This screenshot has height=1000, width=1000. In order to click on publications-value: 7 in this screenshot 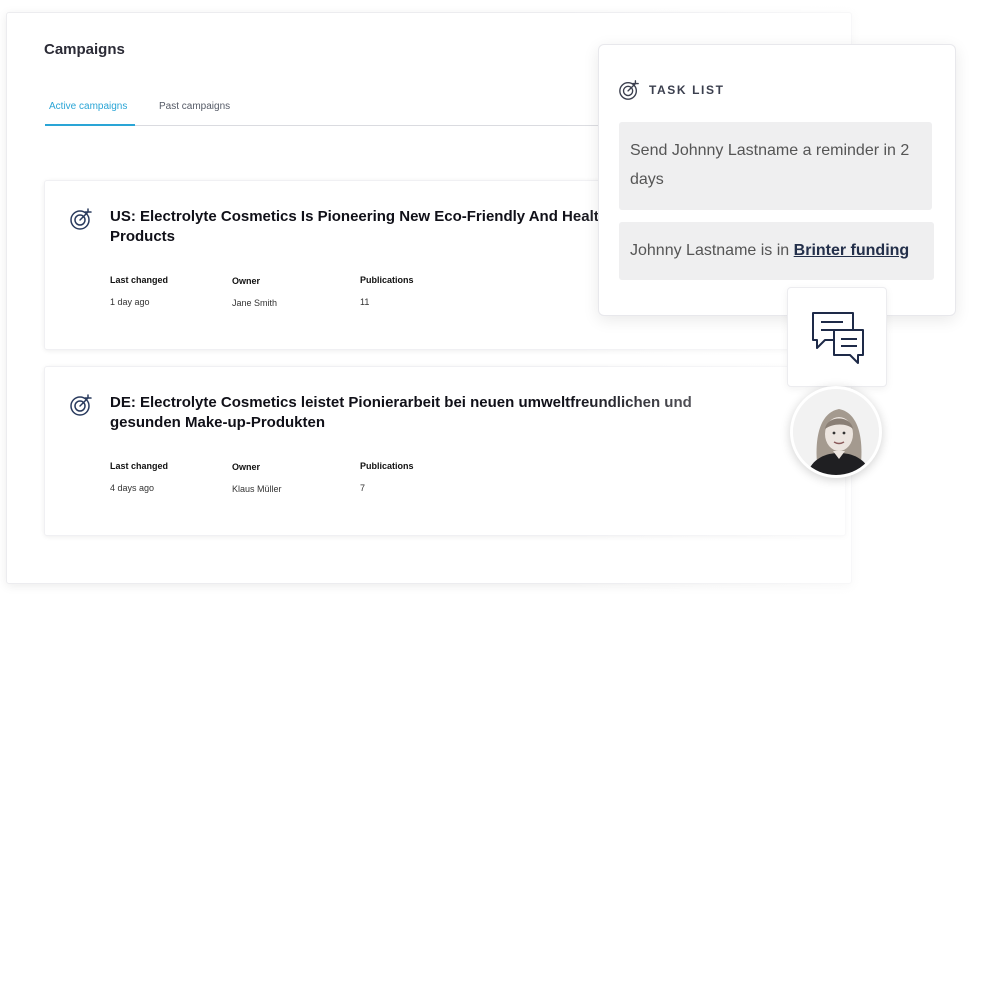, I will do `click(363, 488)`.